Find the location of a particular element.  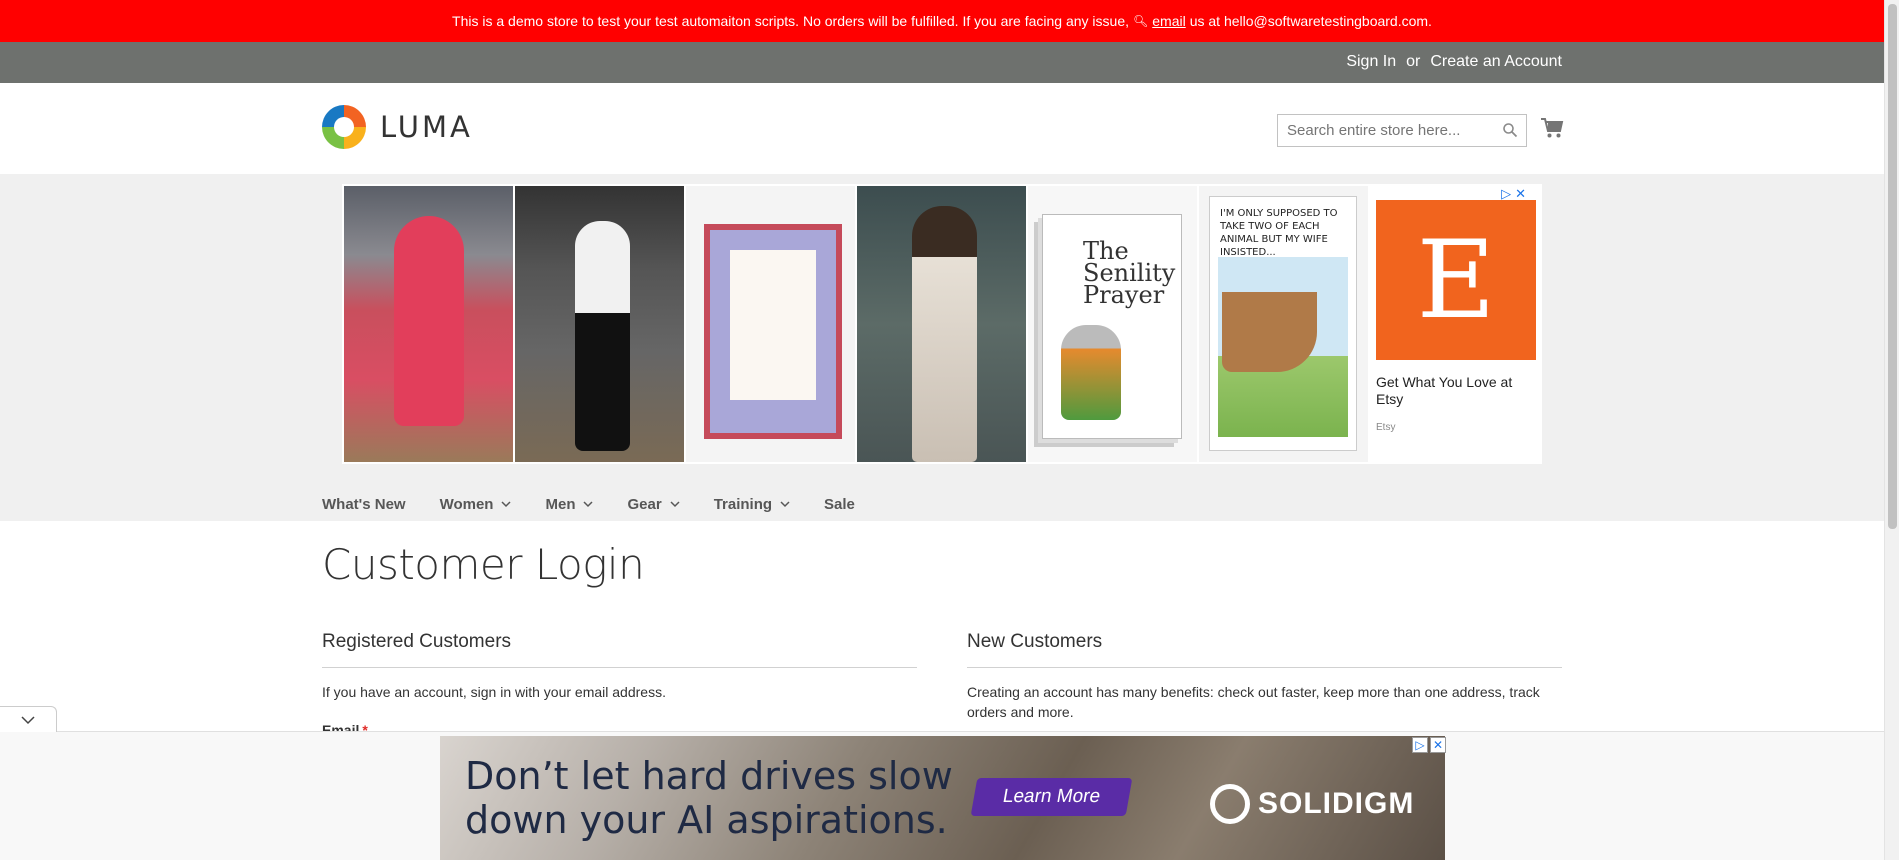

header-links: Sign In or Create an Account is located at coordinates (1454, 62).